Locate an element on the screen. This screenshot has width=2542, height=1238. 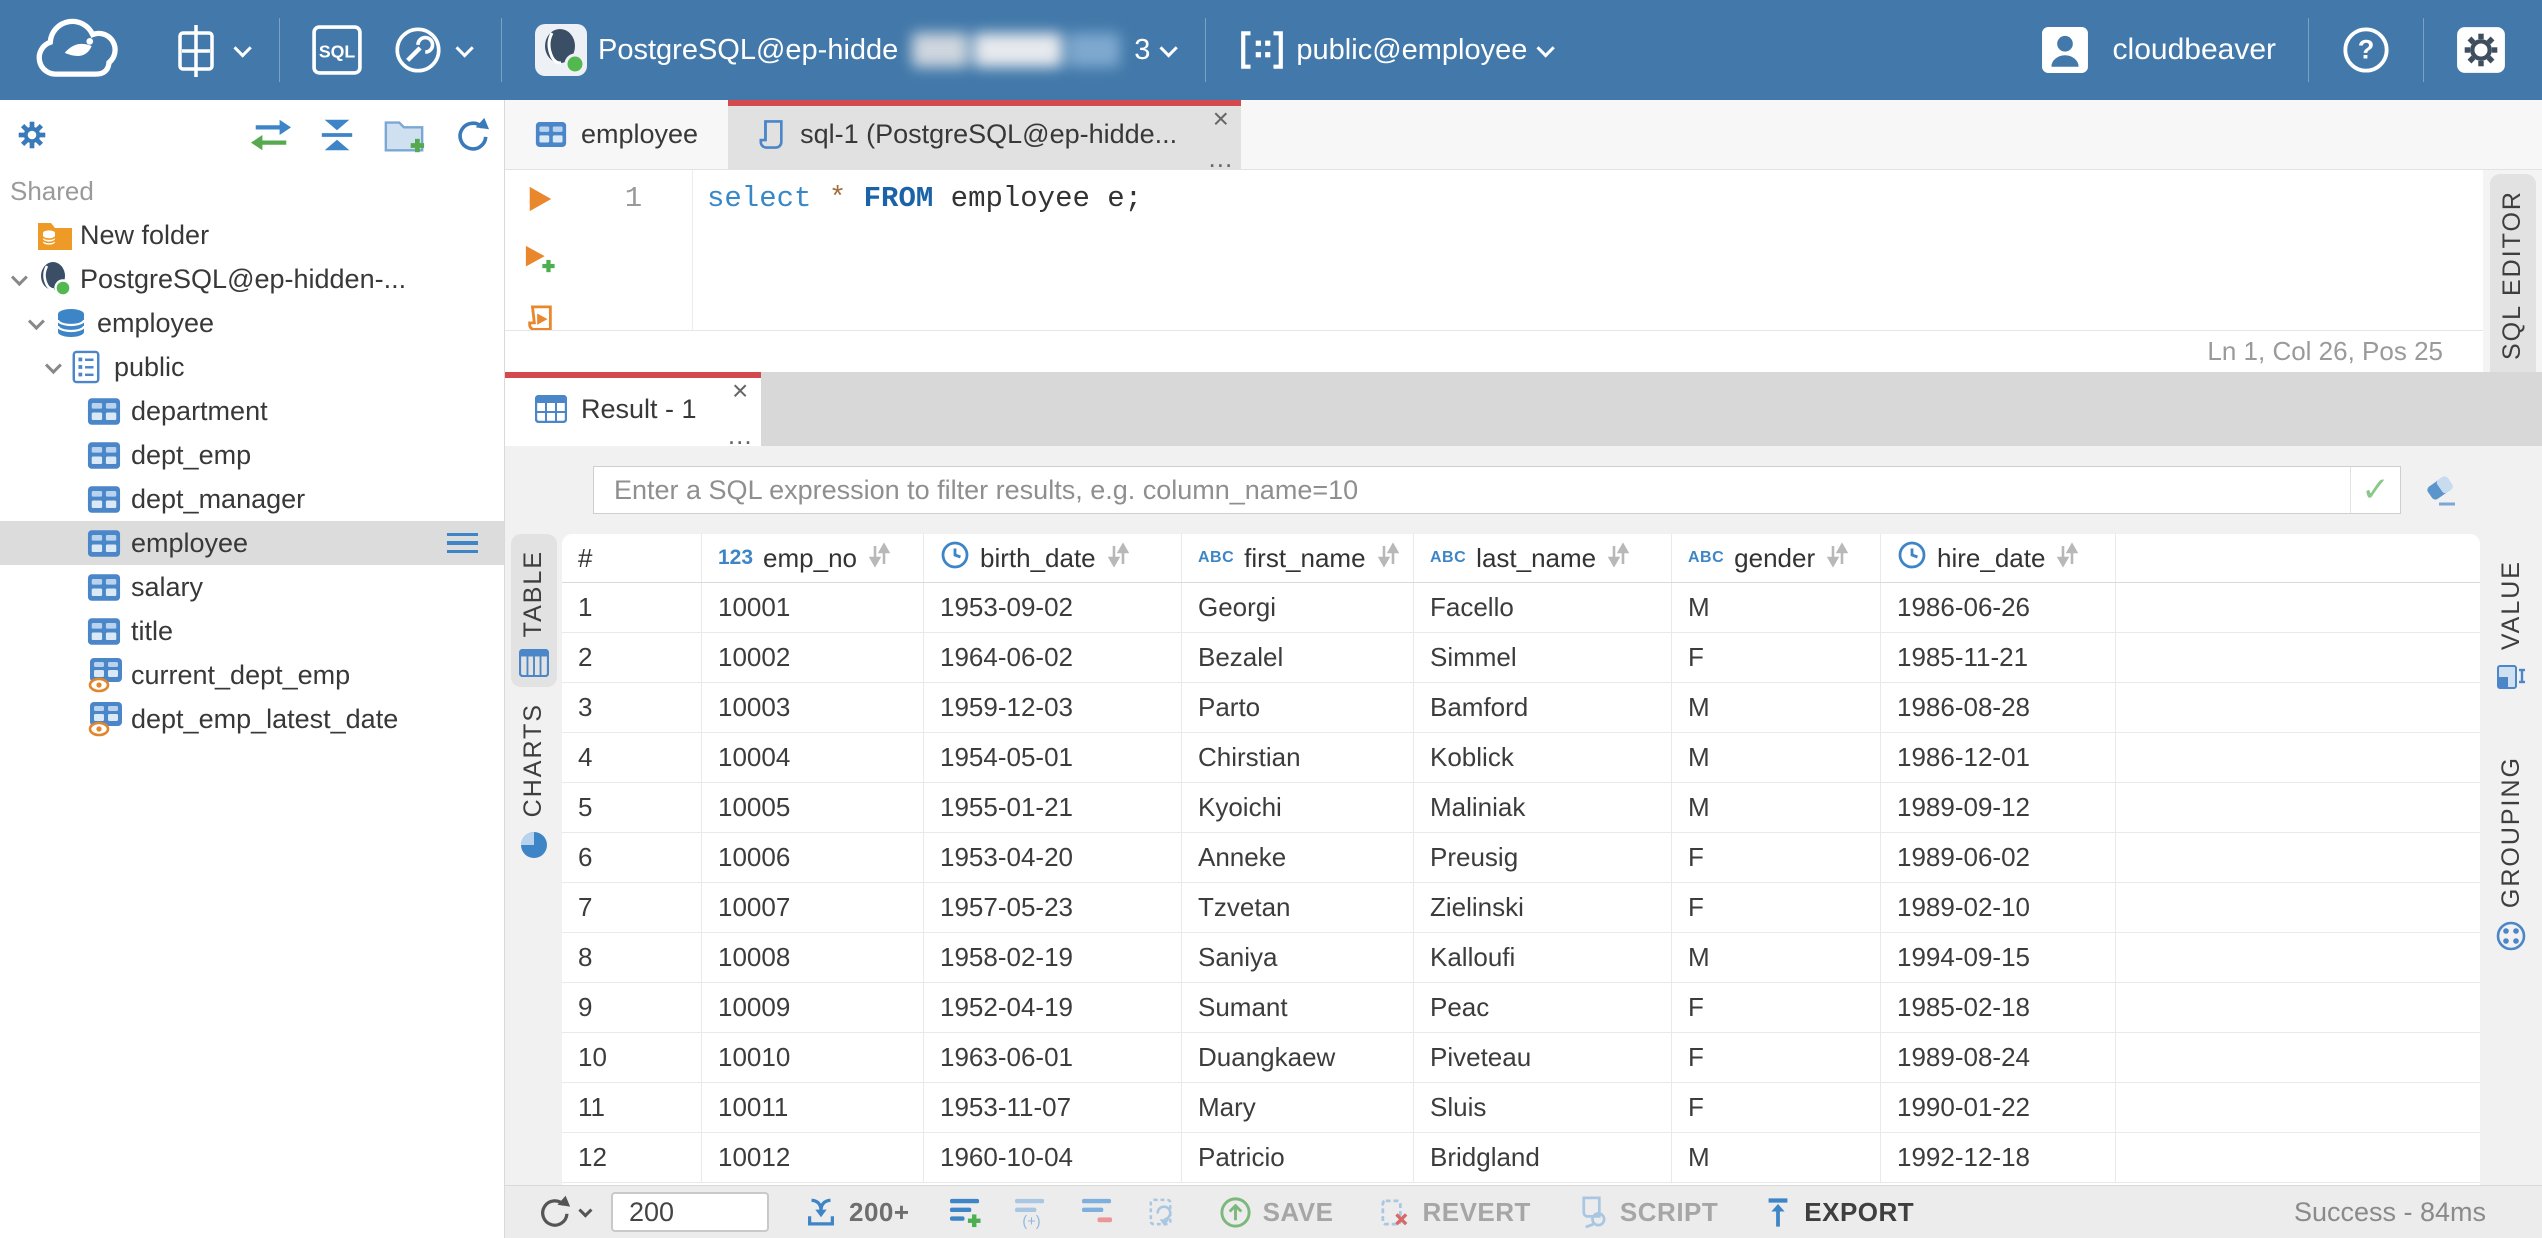
data-cell: 10011 is located at coordinates (813, 1107).